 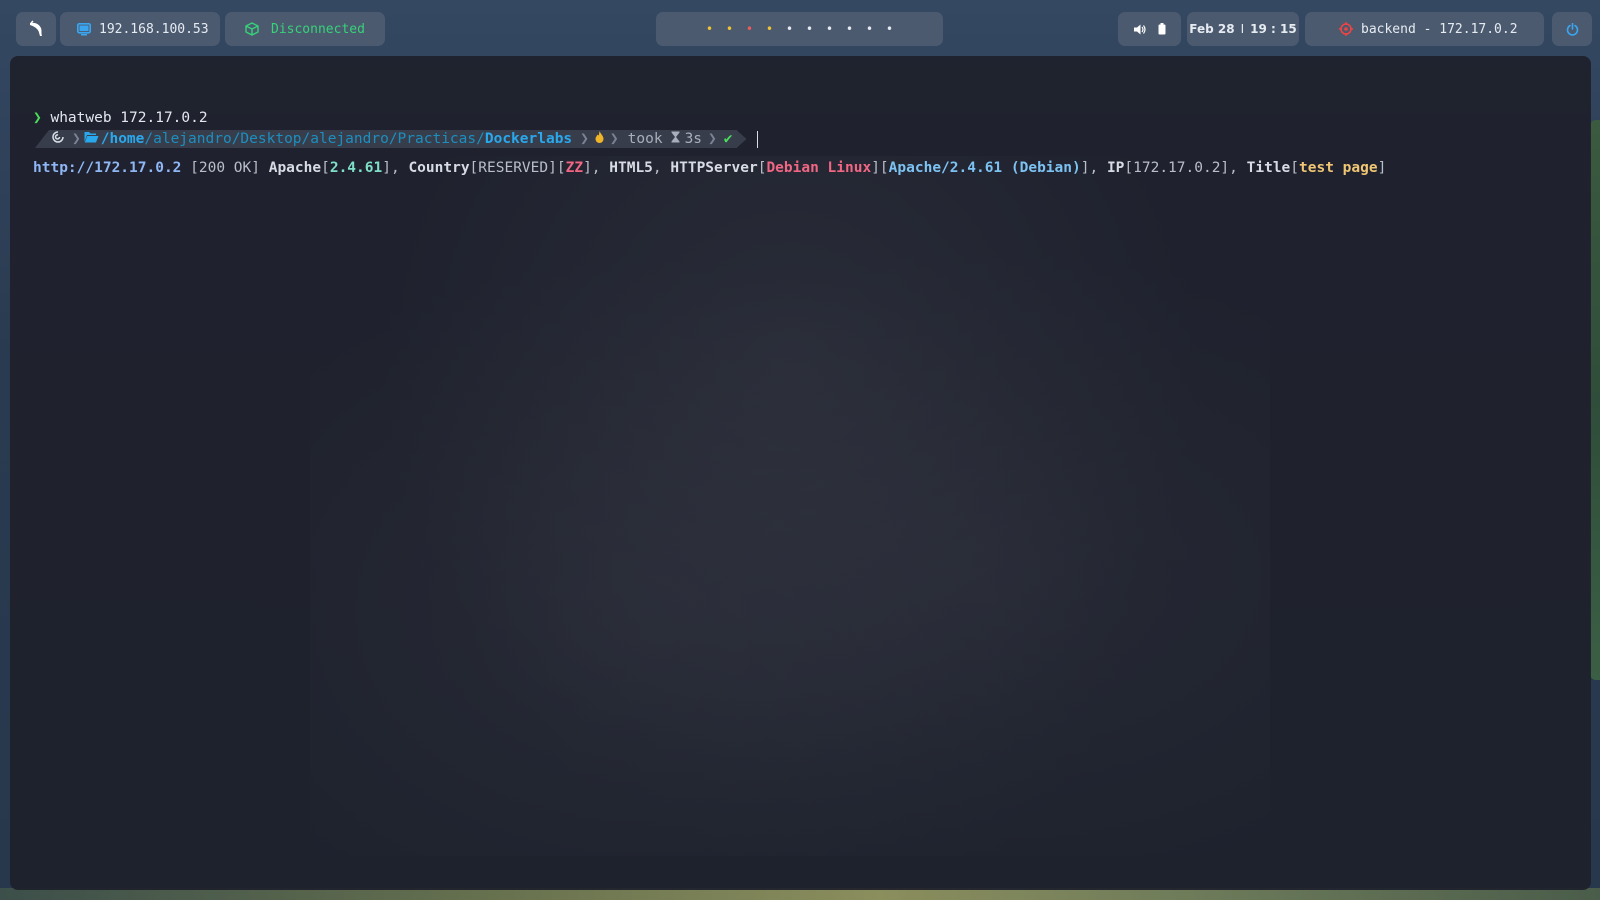 I want to click on result-httpserver-label: HTTPServer, so click(x=714, y=167).